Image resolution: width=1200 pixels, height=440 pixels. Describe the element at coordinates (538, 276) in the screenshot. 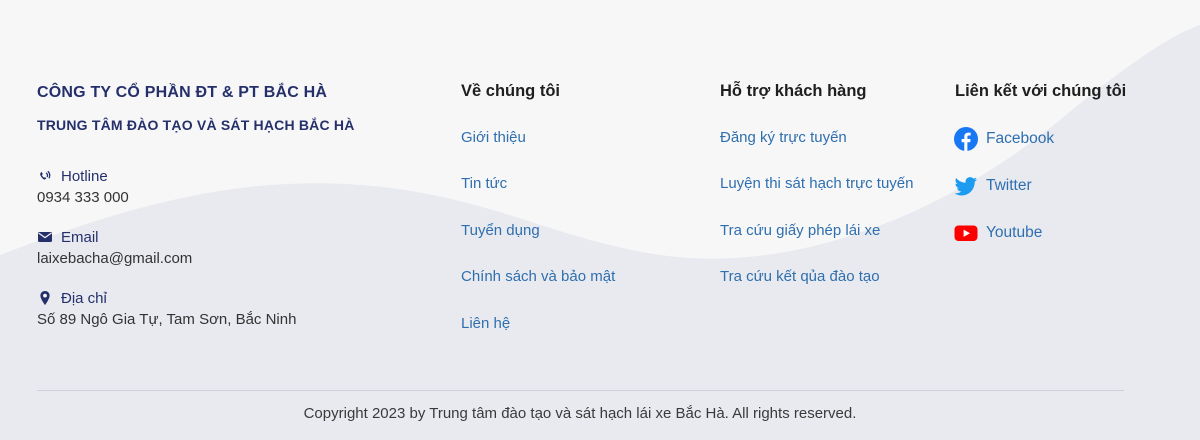

I see `link-privacy-policy: Chính sách và bảo mật` at that location.